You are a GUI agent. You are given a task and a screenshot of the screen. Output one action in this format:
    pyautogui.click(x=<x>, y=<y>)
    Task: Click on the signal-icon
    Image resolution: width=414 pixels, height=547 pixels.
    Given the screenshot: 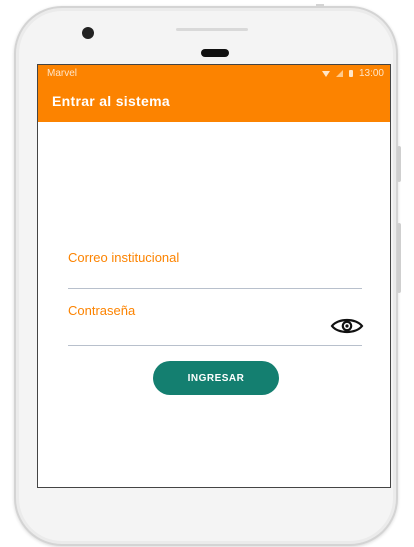 What is the action you would take?
    pyautogui.click(x=339, y=73)
    